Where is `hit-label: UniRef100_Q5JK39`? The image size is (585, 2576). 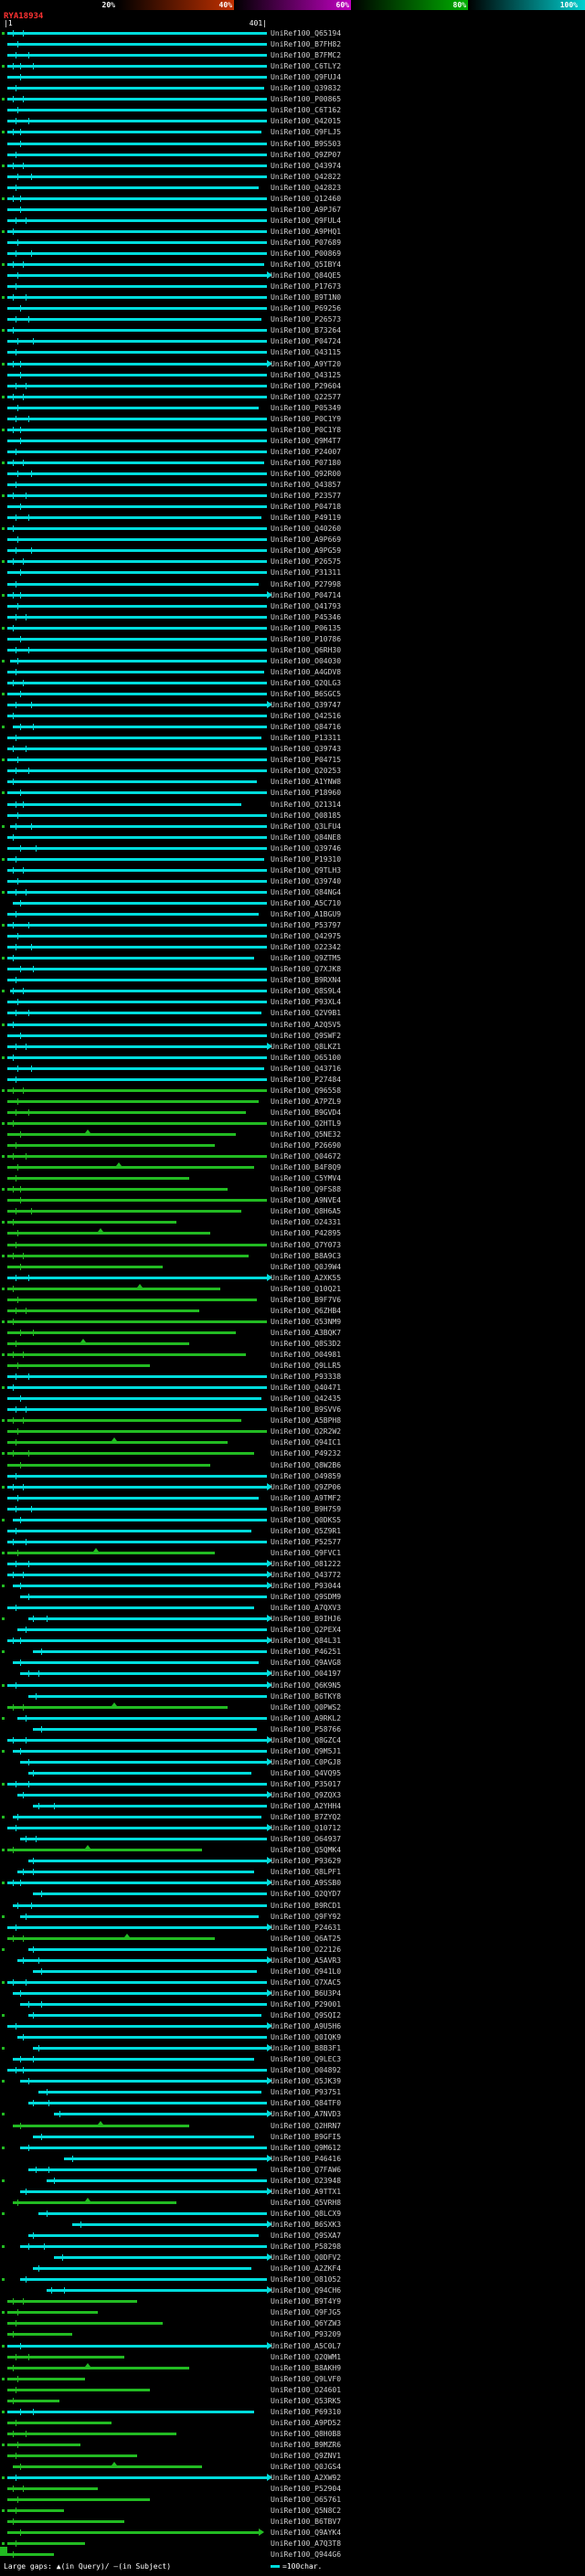 hit-label: UniRef100_Q5JK39 is located at coordinates (306, 2081).